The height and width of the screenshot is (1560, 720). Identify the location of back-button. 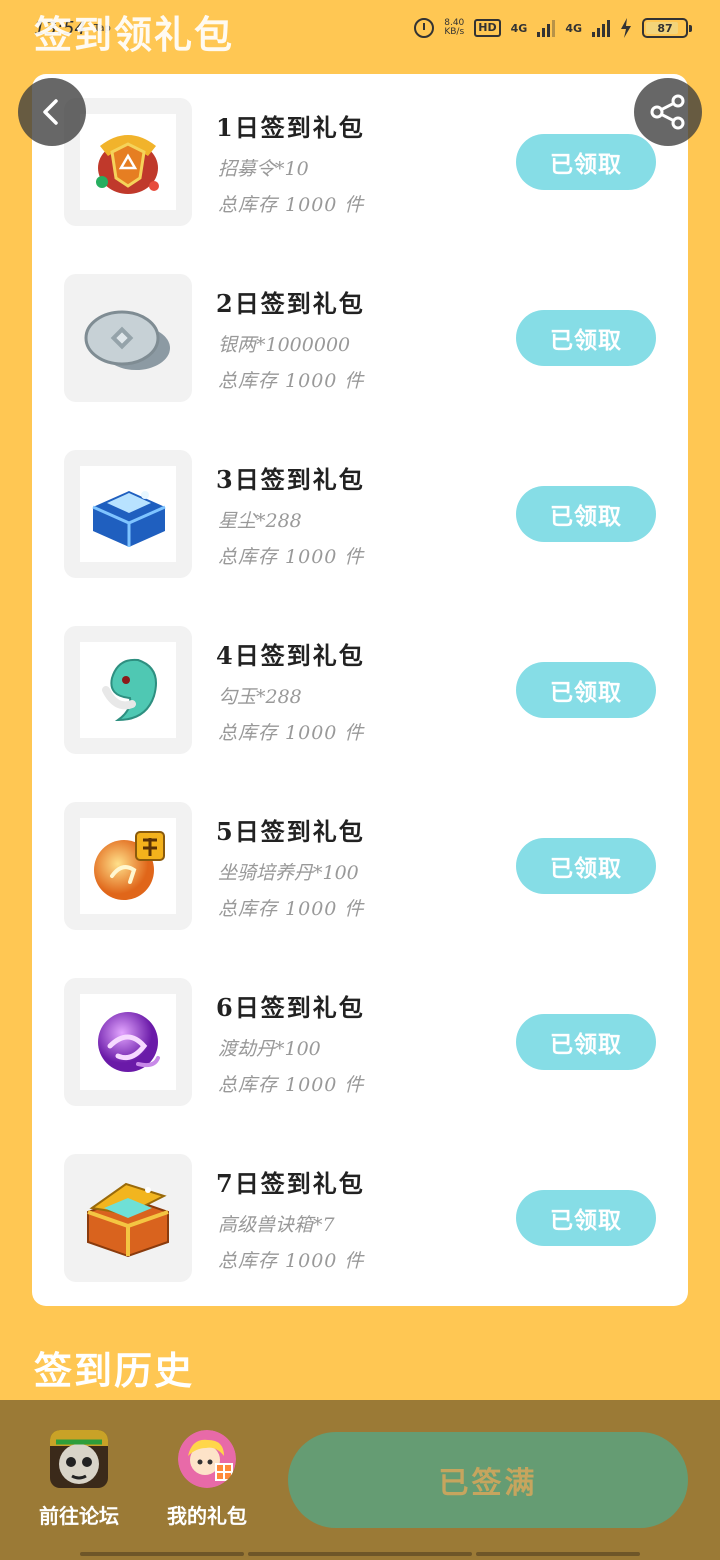
(52, 112).